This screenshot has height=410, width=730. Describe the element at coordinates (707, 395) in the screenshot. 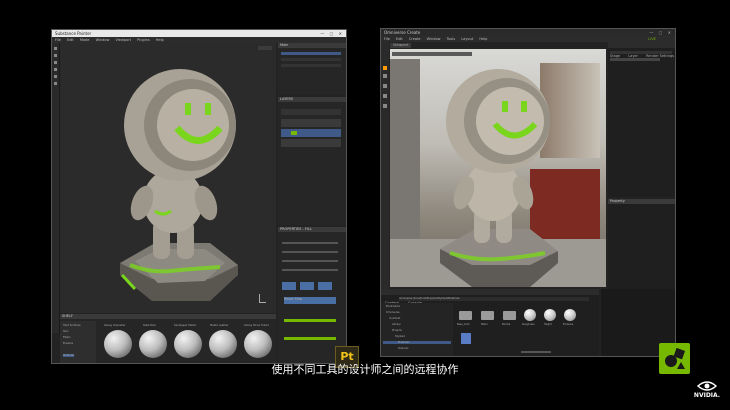

I see `nvidia-wordmark: NVIDIA.` at that location.